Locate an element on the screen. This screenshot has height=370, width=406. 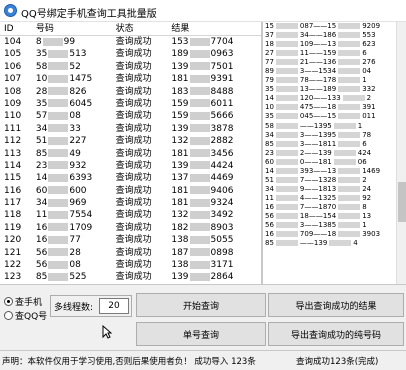
list-item: 85 ——139 4 is located at coordinates (334, 243).